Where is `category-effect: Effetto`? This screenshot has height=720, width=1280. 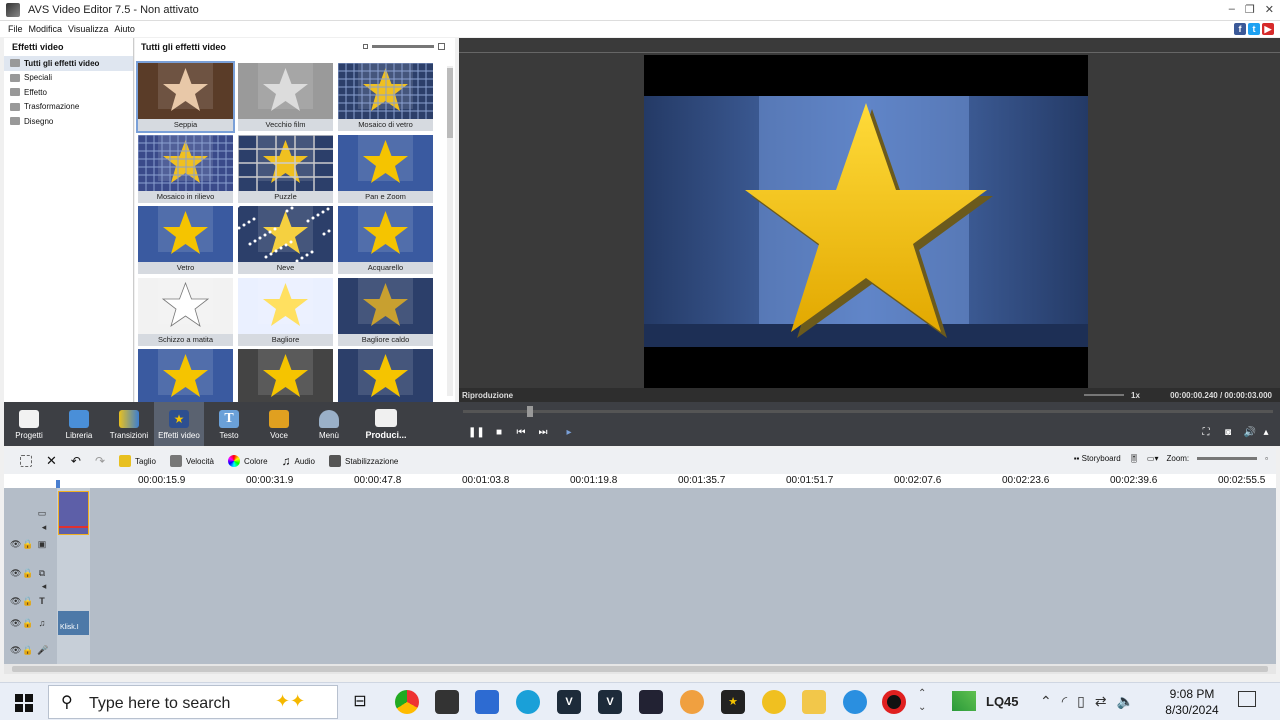
category-effect: Effetto is located at coordinates (68, 92).